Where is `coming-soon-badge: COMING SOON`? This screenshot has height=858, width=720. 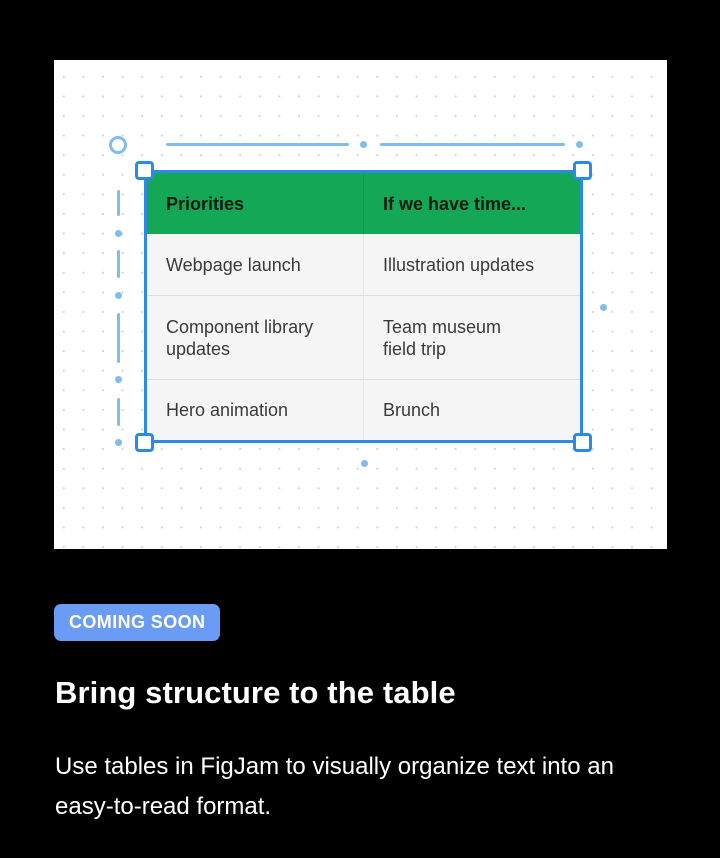
coming-soon-badge: COMING SOON is located at coordinates (137, 622).